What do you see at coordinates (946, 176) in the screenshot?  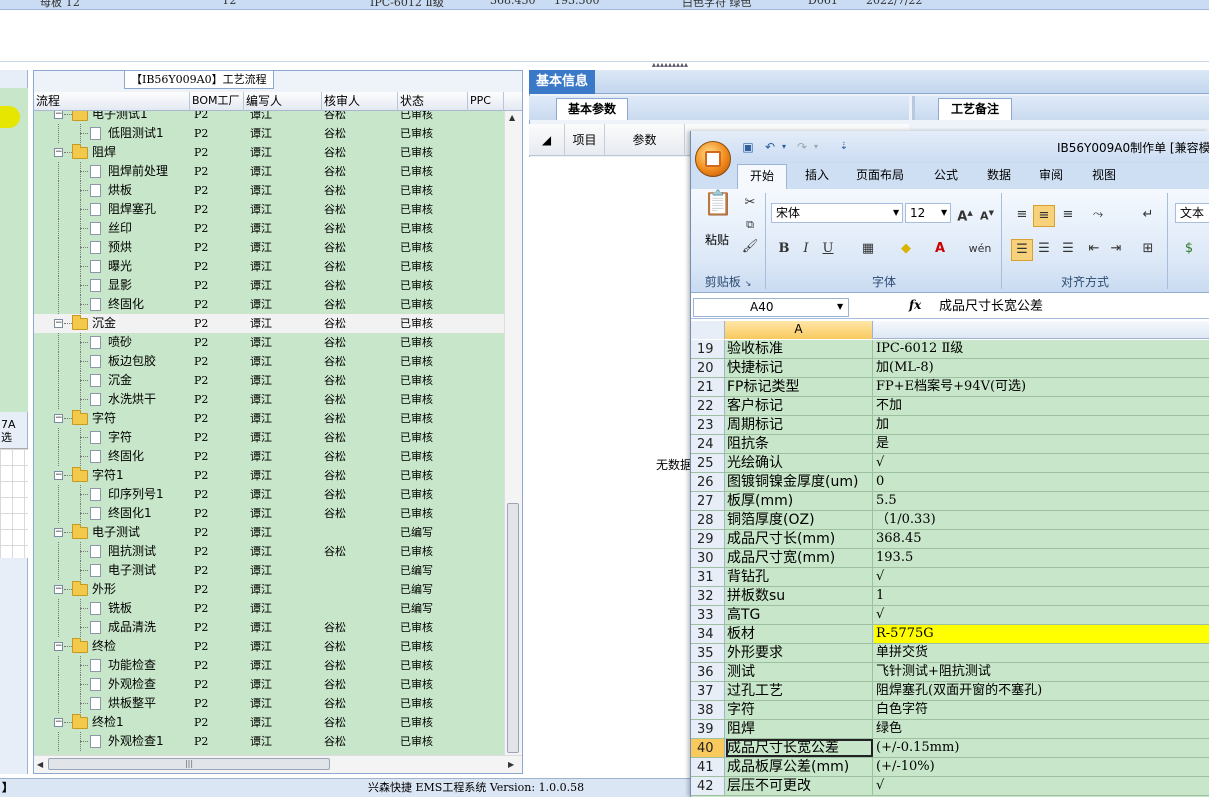 I see `ribbon-tab-formulas: 公式` at bounding box center [946, 176].